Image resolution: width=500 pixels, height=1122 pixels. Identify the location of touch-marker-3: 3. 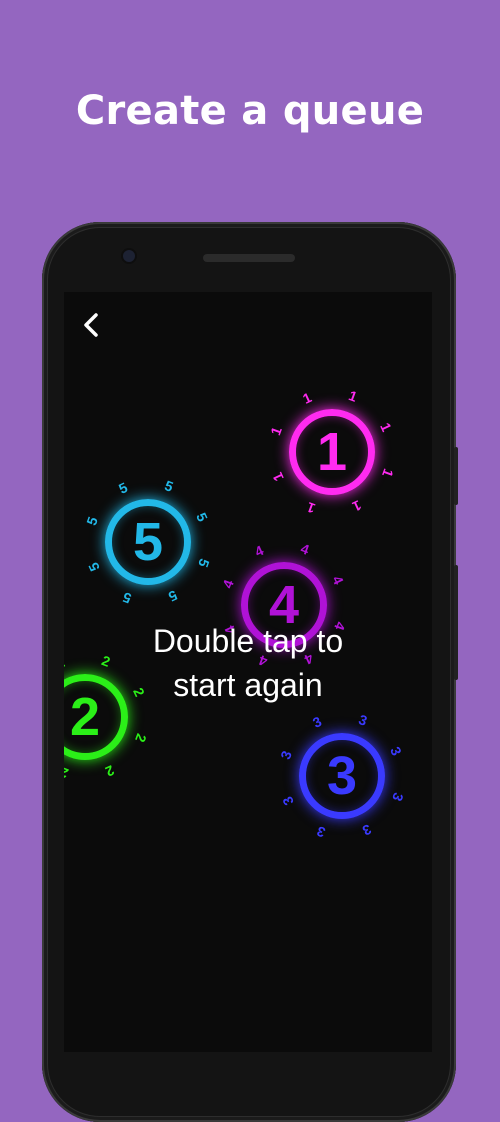
(342, 776).